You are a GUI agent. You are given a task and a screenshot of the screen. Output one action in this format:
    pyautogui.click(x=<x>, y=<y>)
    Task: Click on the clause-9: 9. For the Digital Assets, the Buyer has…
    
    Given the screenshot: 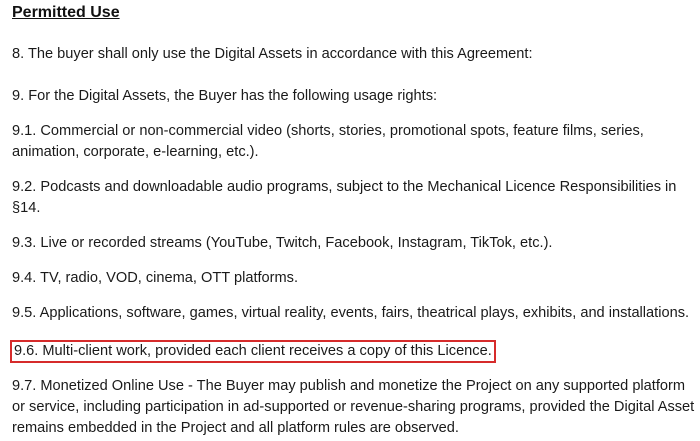 What is the action you would take?
    pyautogui.click(x=225, y=96)
    